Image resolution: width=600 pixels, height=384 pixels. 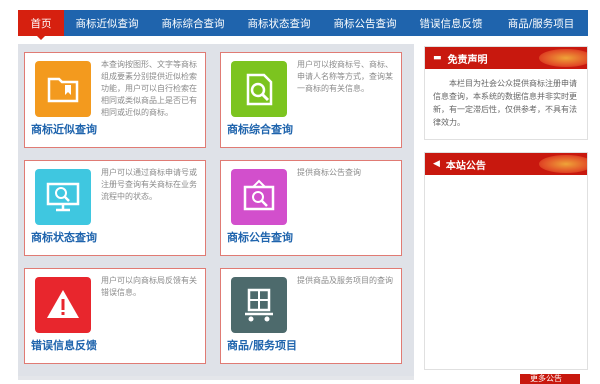 What do you see at coordinates (550, 379) in the screenshot?
I see `more-announcements-link: 更多公告` at bounding box center [550, 379].